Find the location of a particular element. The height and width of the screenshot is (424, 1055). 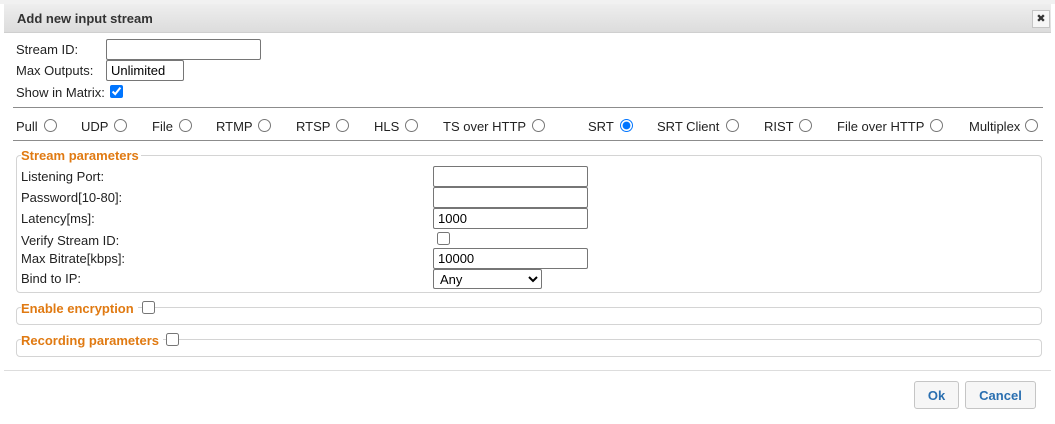

footer-separator is located at coordinates (527, 370).